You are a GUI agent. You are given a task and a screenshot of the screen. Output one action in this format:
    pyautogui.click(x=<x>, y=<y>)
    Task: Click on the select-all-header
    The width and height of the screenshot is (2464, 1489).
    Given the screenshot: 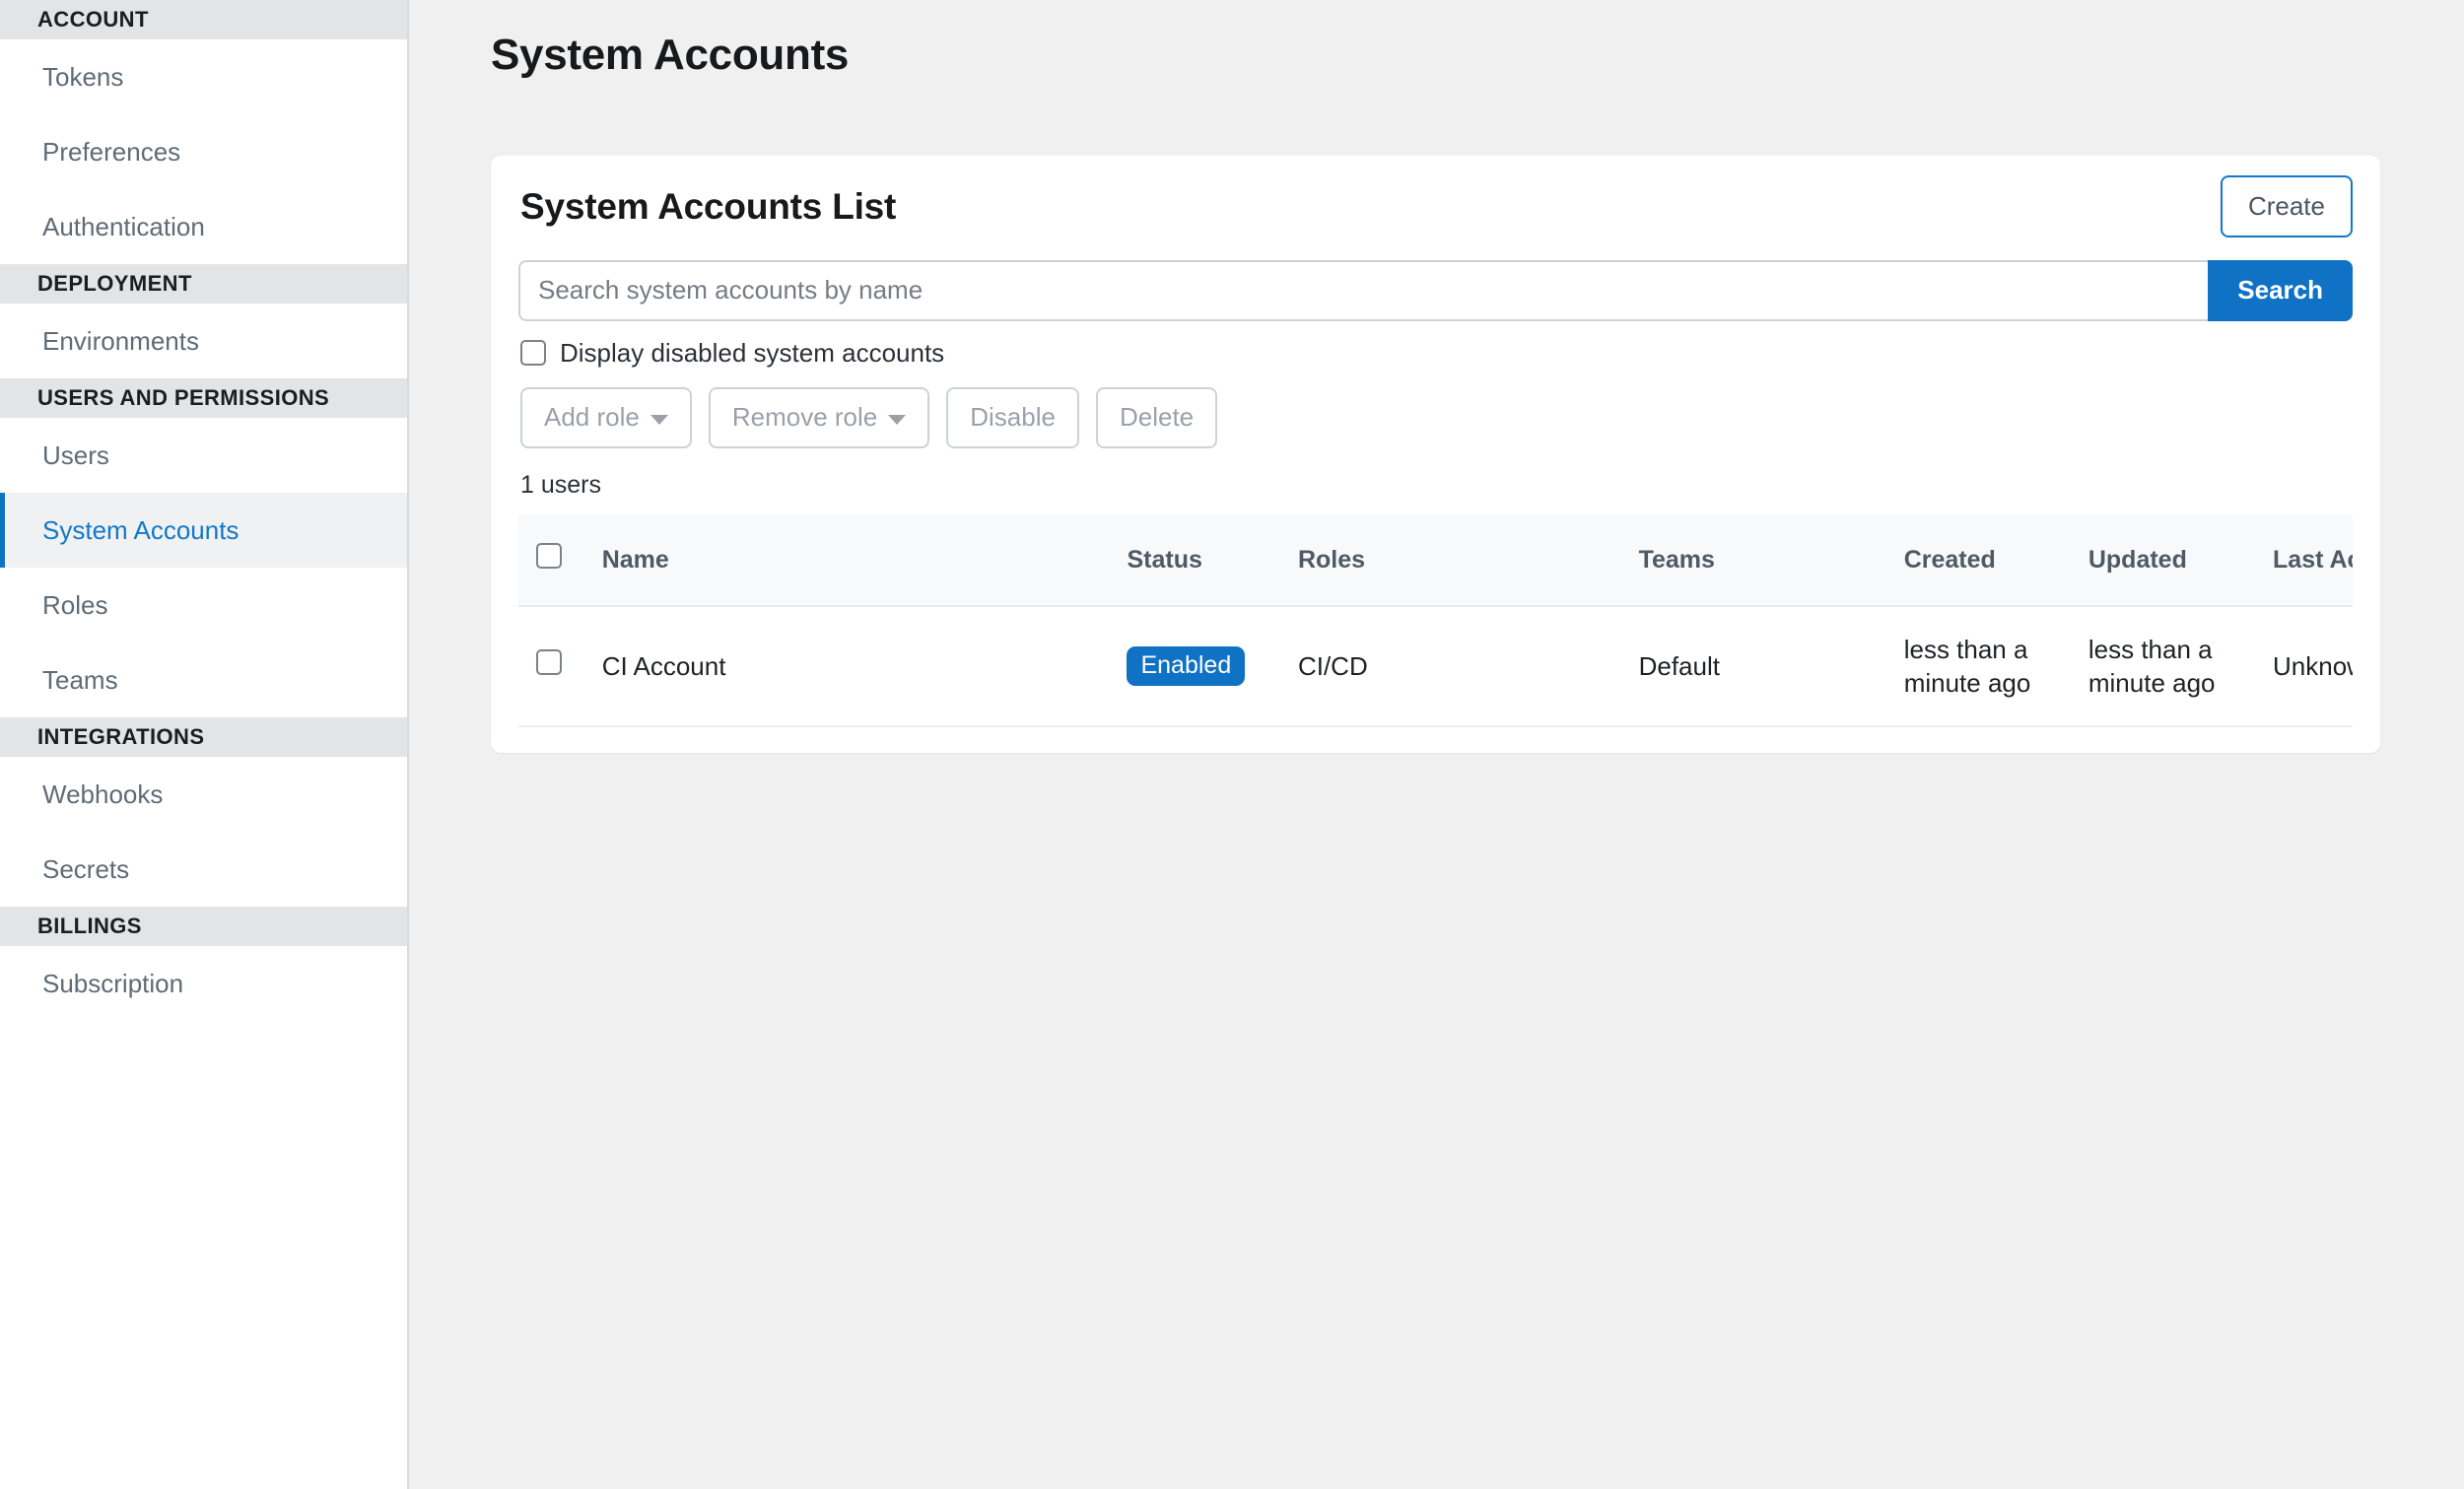 What is the action you would take?
    pyautogui.click(x=560, y=560)
    